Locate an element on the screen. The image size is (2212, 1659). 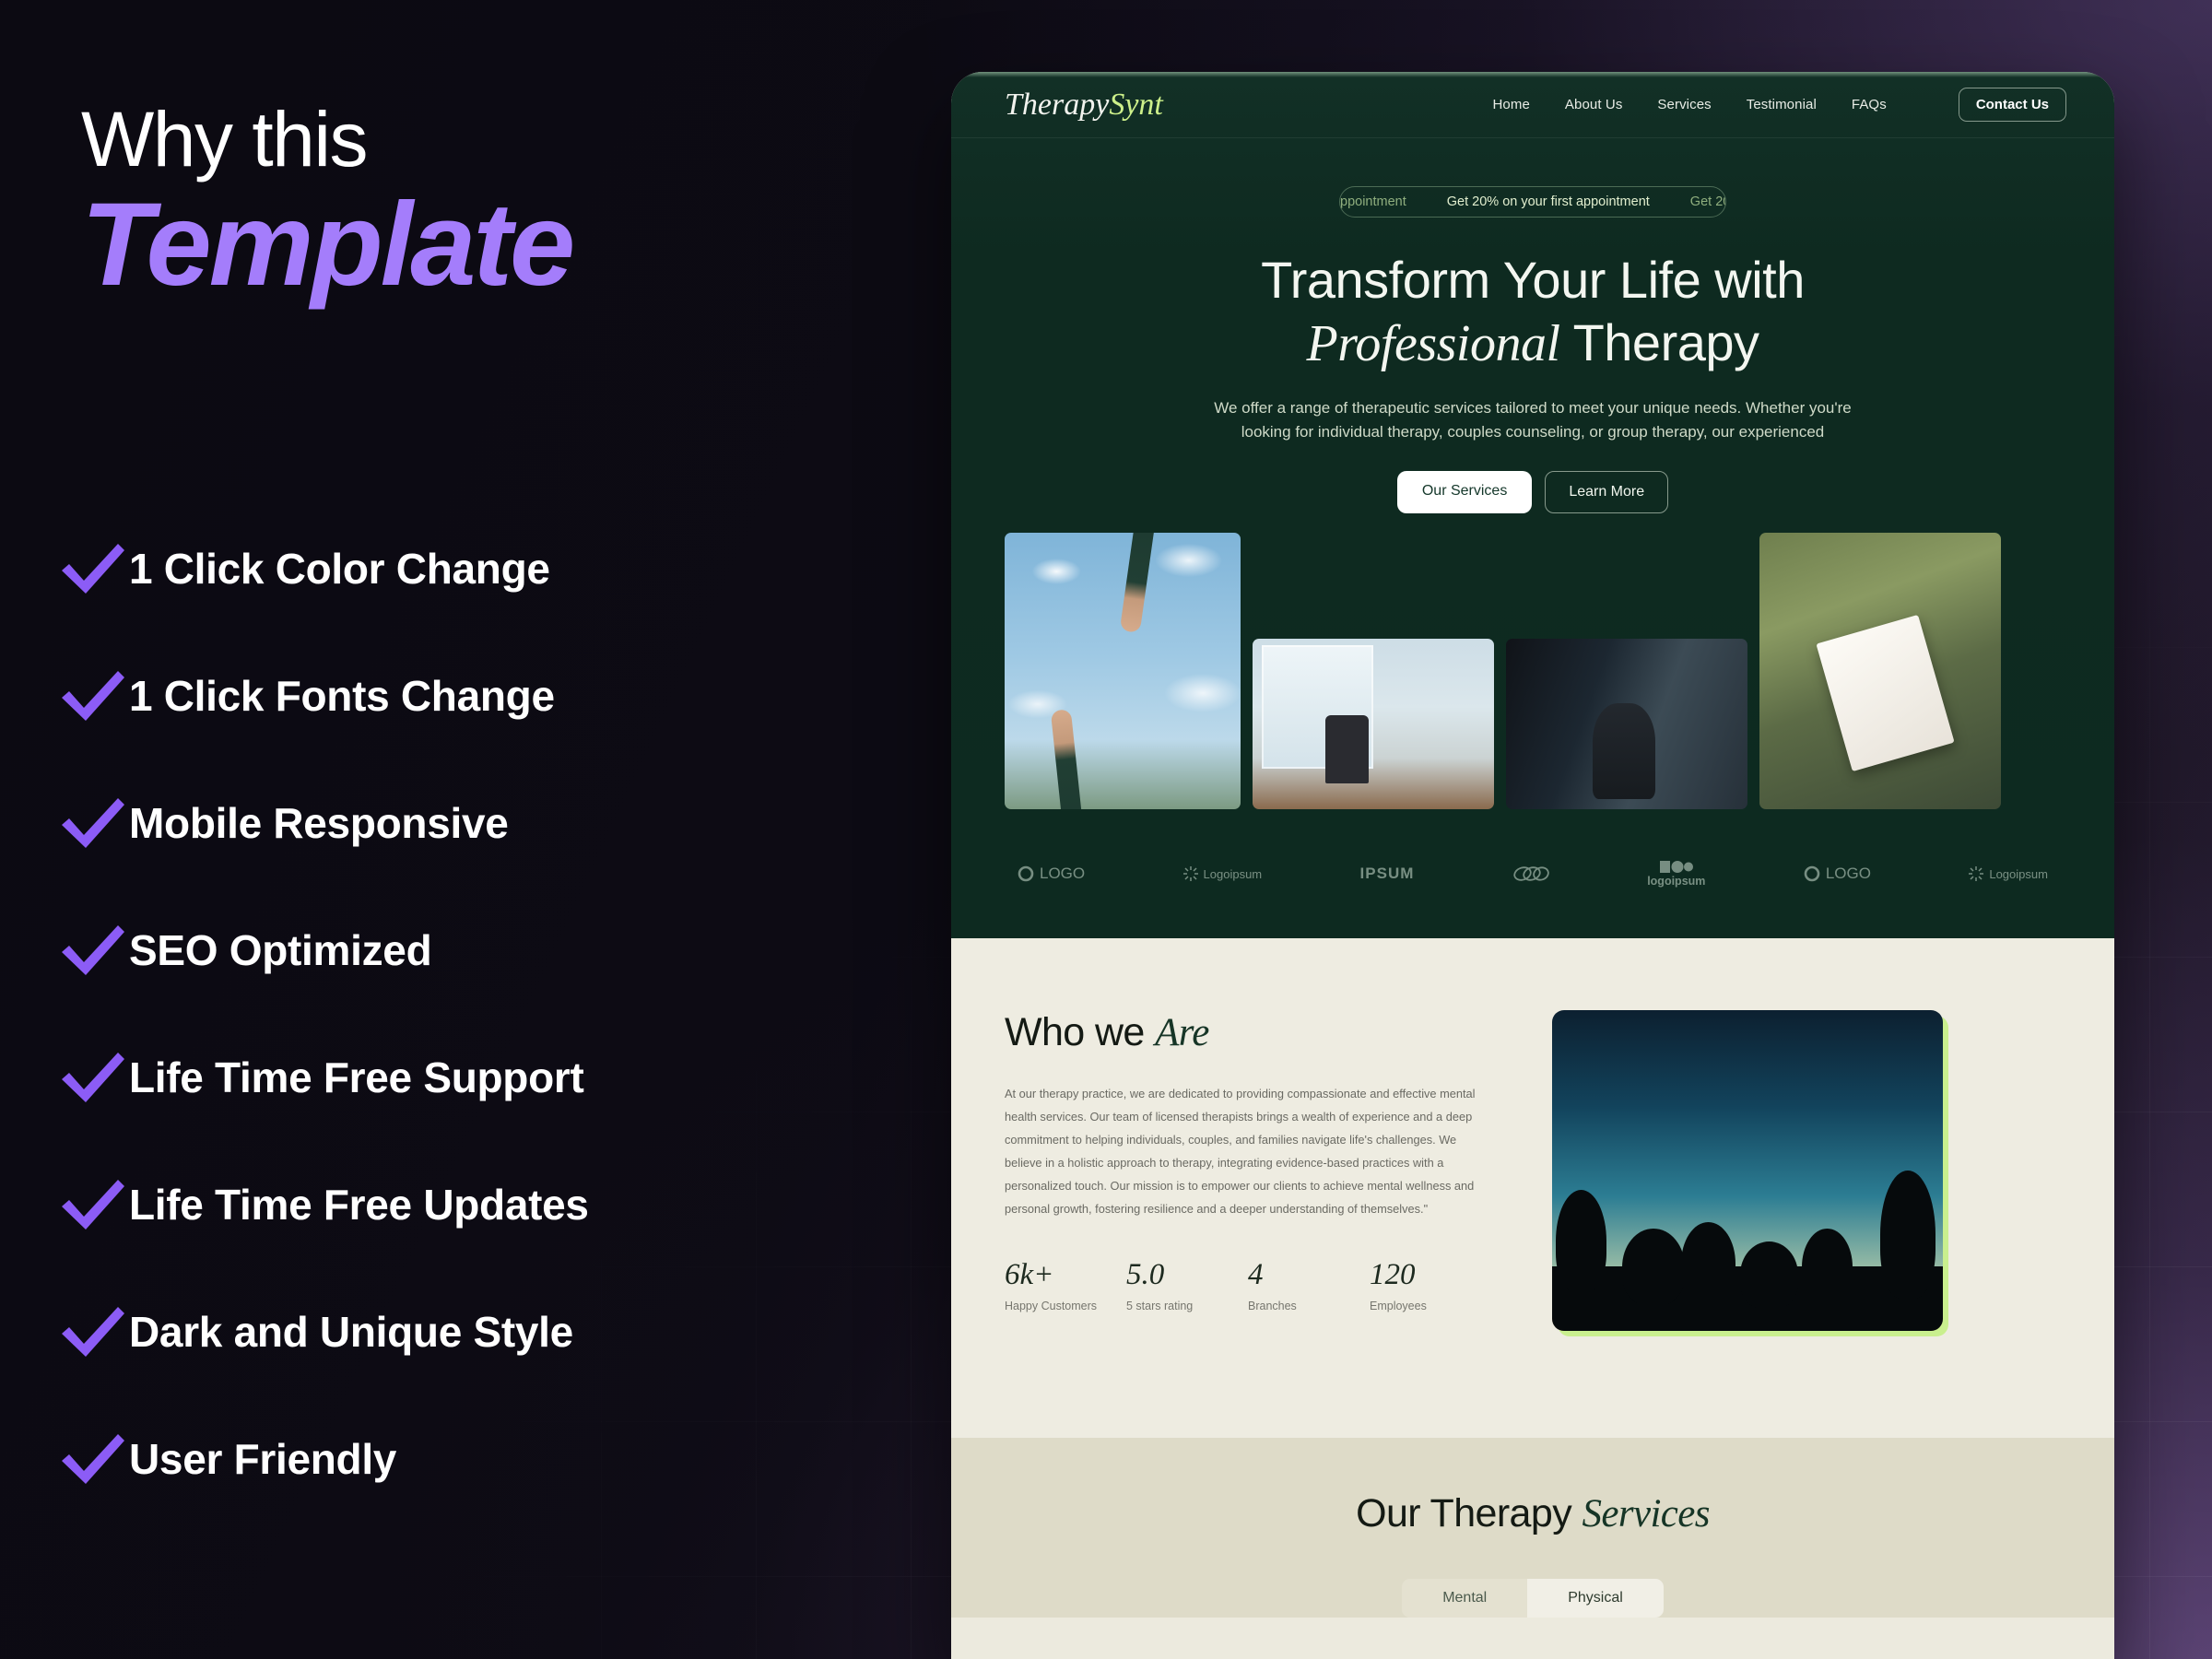
about-title-emphasis: Are is located at coordinates (1182, 1032).